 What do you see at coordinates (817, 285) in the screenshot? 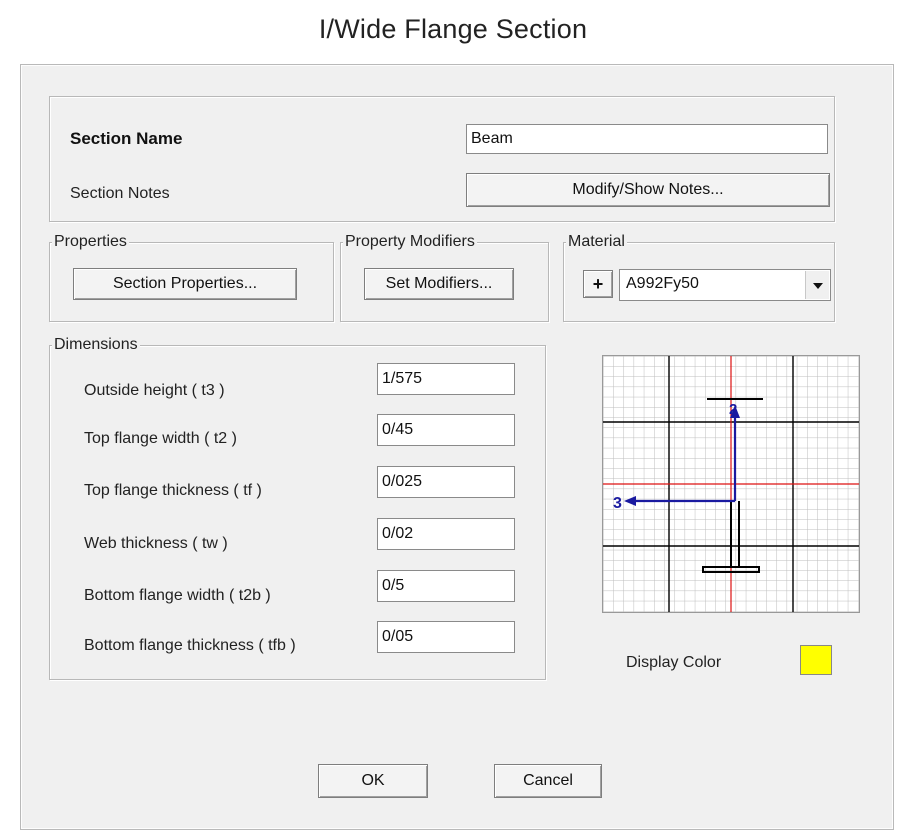
I see `chevron-down-icon` at bounding box center [817, 285].